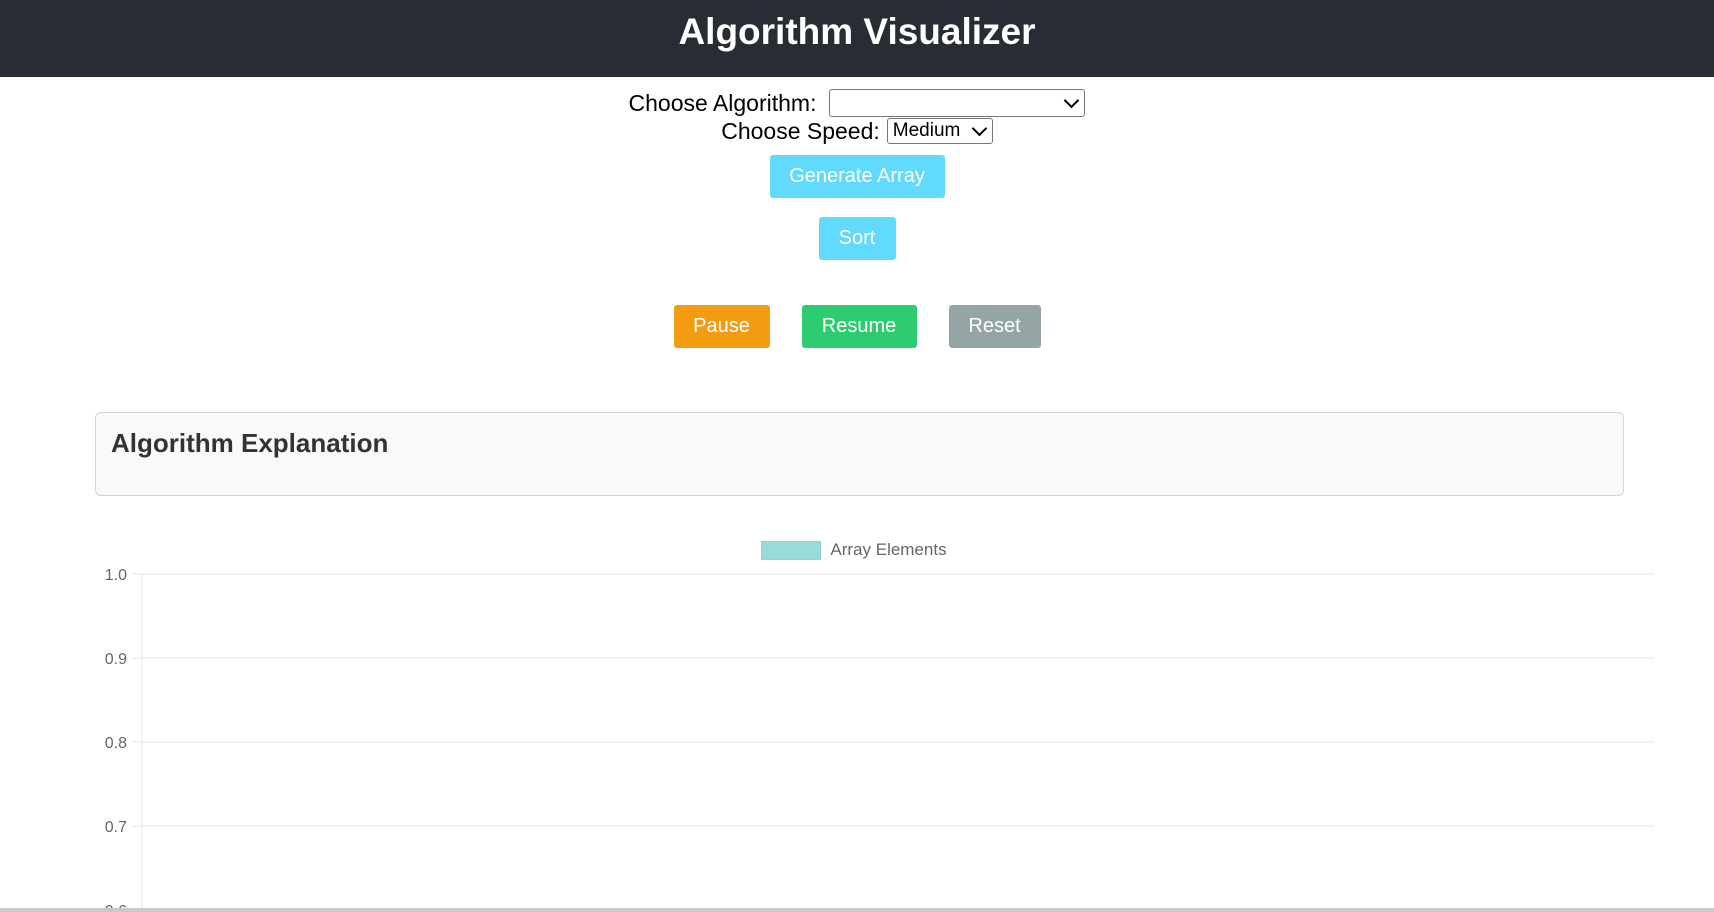 This screenshot has height=912, width=1714. Describe the element at coordinates (116, 575) in the screenshot. I see `y-tick-label: 1.0` at that location.